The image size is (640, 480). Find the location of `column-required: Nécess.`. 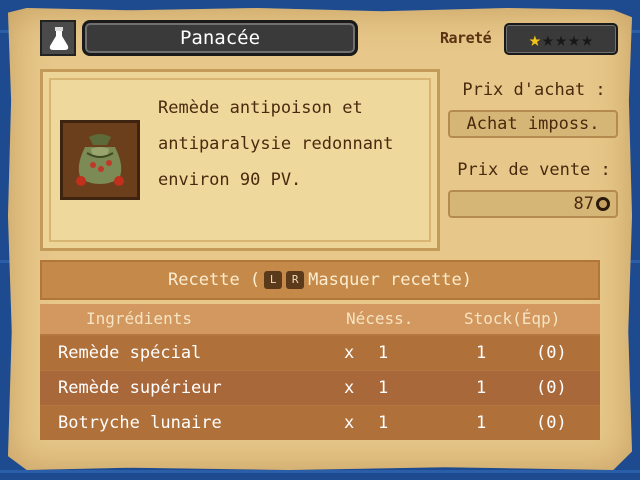

column-required: Nécess. is located at coordinates (380, 318).